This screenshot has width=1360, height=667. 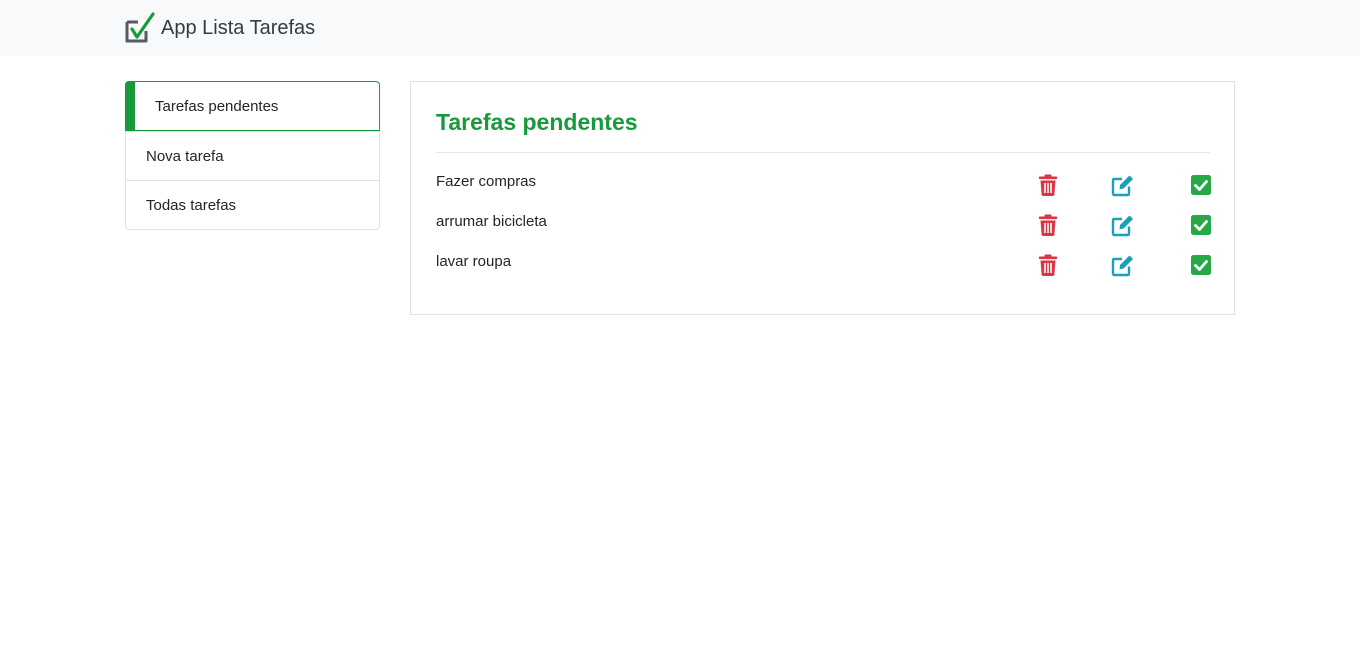 I want to click on page-title: Tarefas pendentes, so click(x=537, y=122).